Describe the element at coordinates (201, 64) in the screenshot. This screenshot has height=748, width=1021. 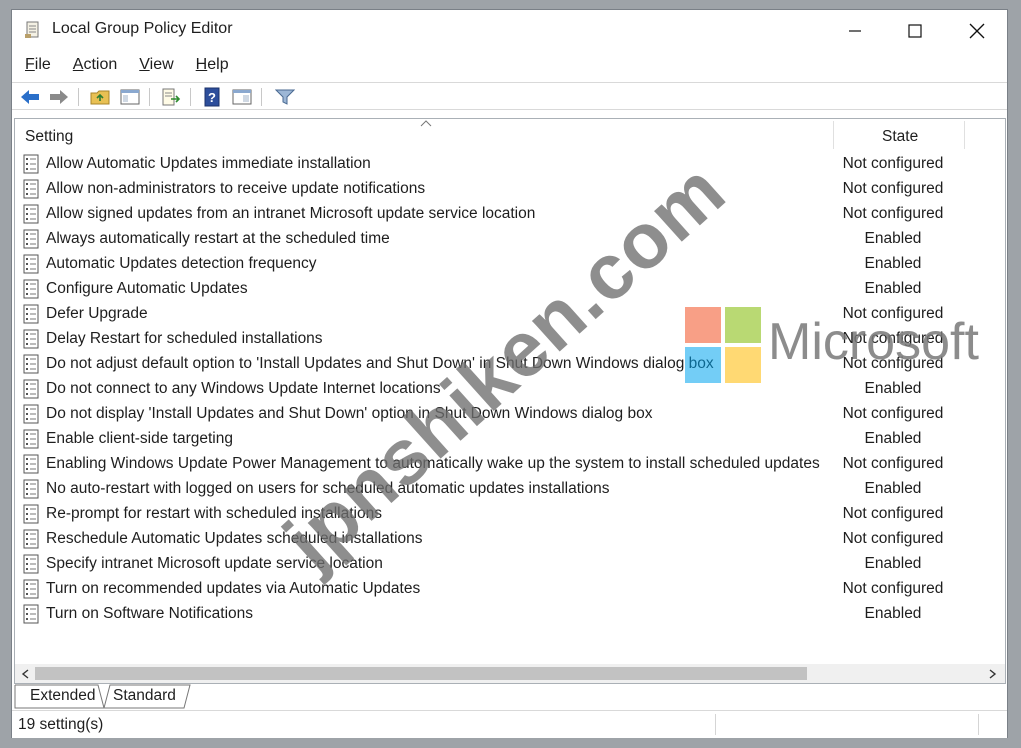
I see `menu-help-accel: H` at that location.